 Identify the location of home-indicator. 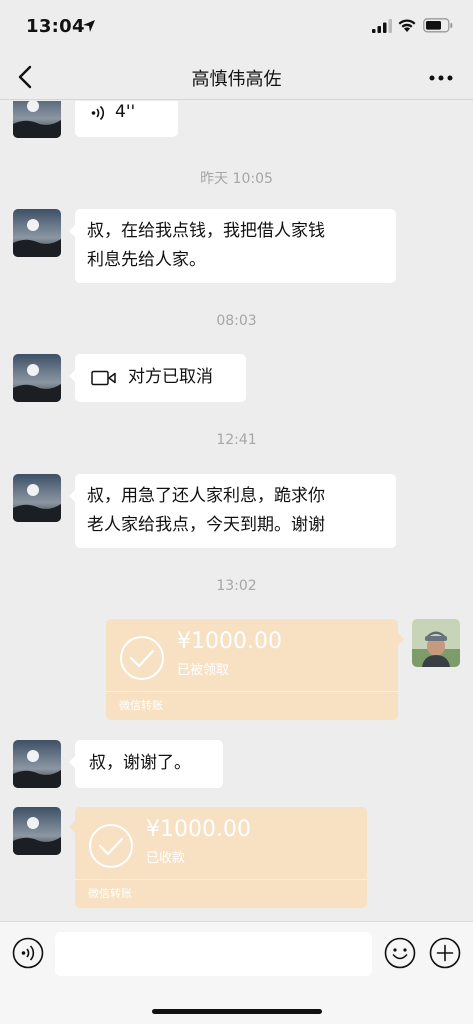
(237, 1011).